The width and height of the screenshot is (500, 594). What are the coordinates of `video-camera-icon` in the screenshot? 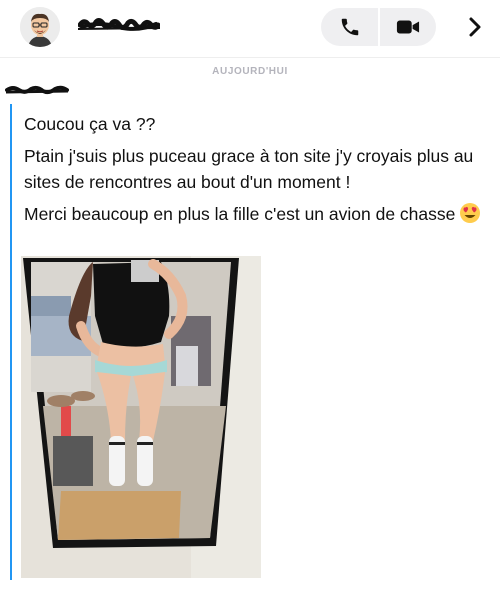 It's located at (407, 27).